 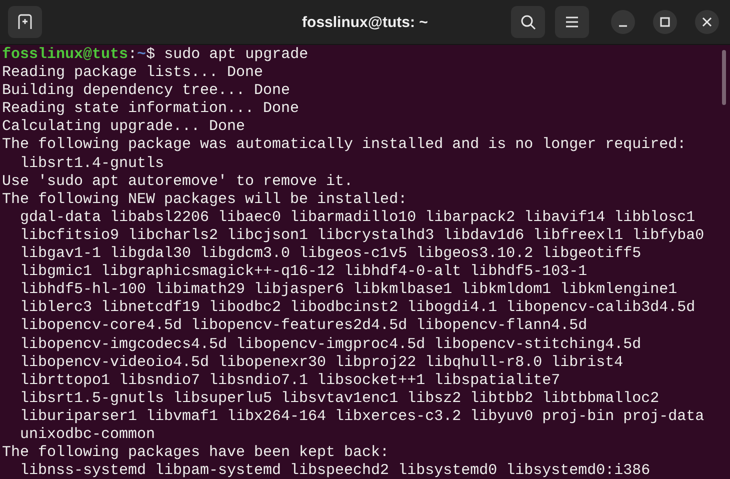 I want to click on output-line: The following package was automatically installed and is no longer required:, so click(x=344, y=145).